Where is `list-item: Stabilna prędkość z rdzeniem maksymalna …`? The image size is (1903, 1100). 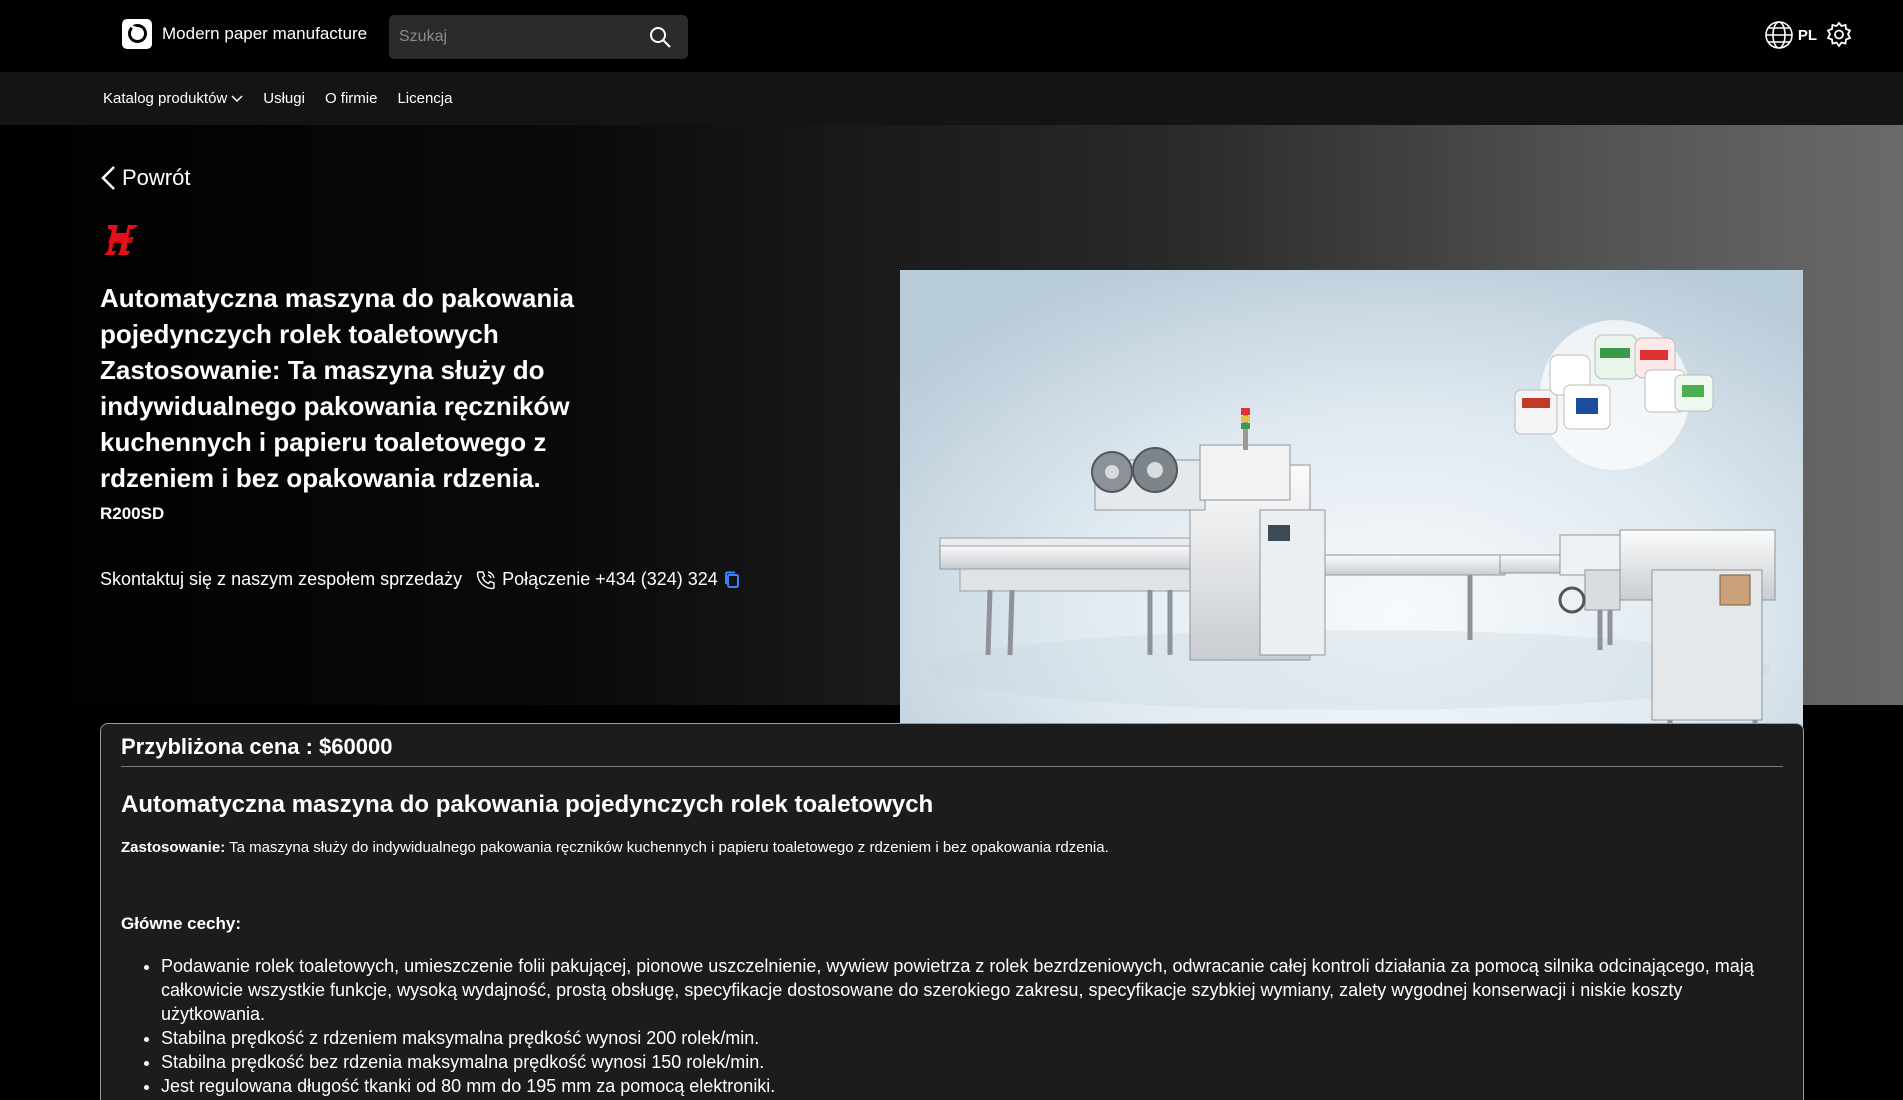 list-item: Stabilna prędkość z rdzeniem maksymalna … is located at coordinates (972, 1038).